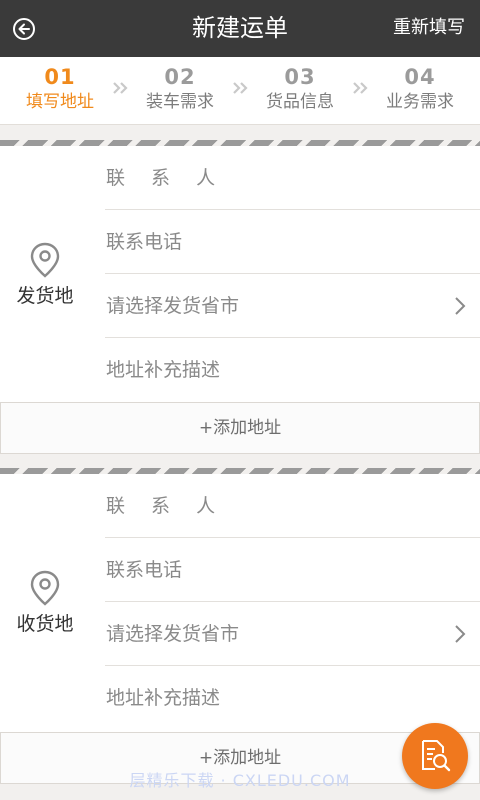 The width and height of the screenshot is (480, 800). I want to click on receiver-side: 收货地, so click(45, 603).